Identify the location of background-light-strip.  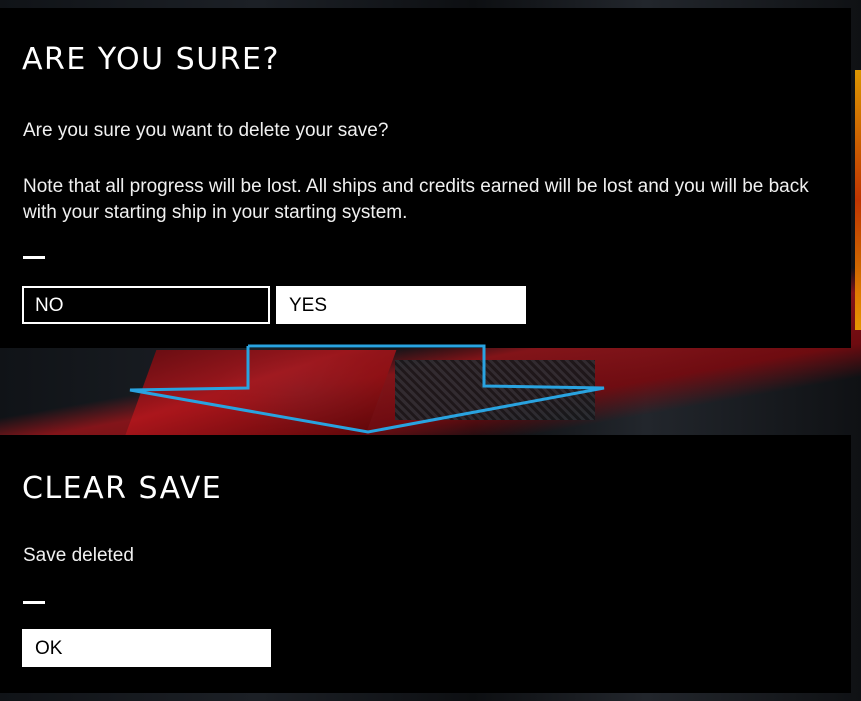
(858, 200).